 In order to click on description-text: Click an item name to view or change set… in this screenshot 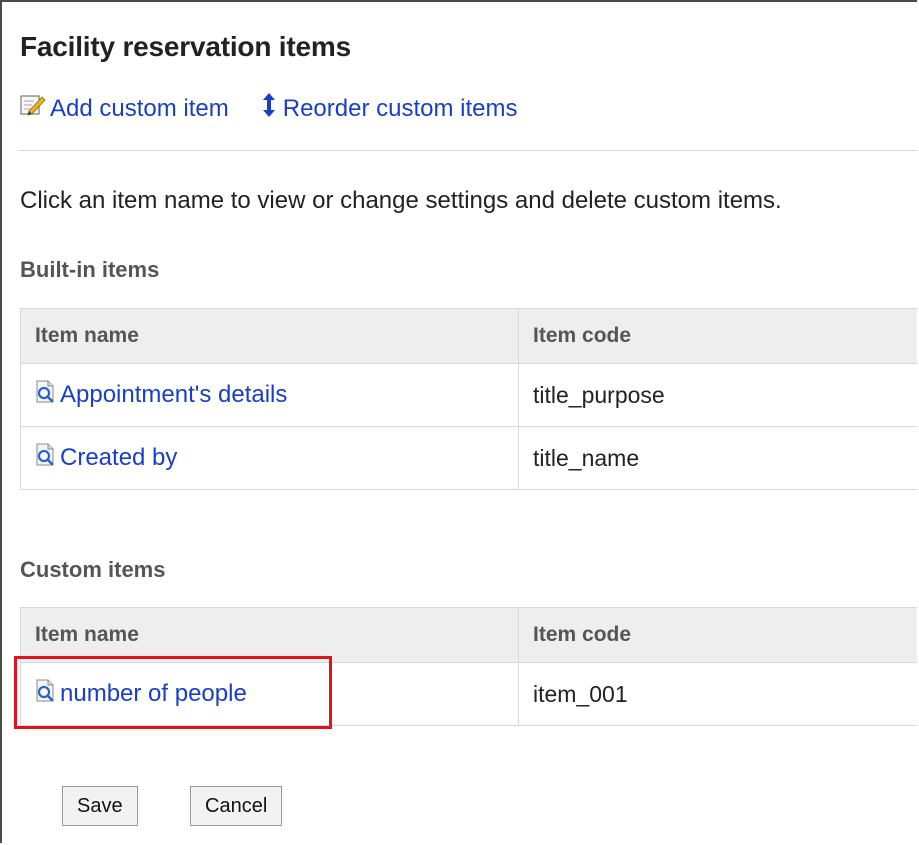, I will do `click(401, 200)`.